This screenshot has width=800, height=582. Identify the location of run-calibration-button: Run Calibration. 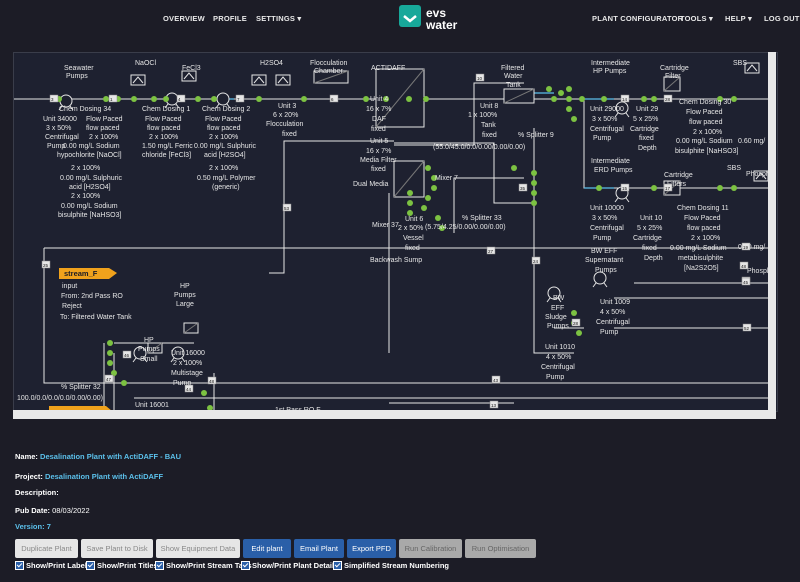
(430, 548).